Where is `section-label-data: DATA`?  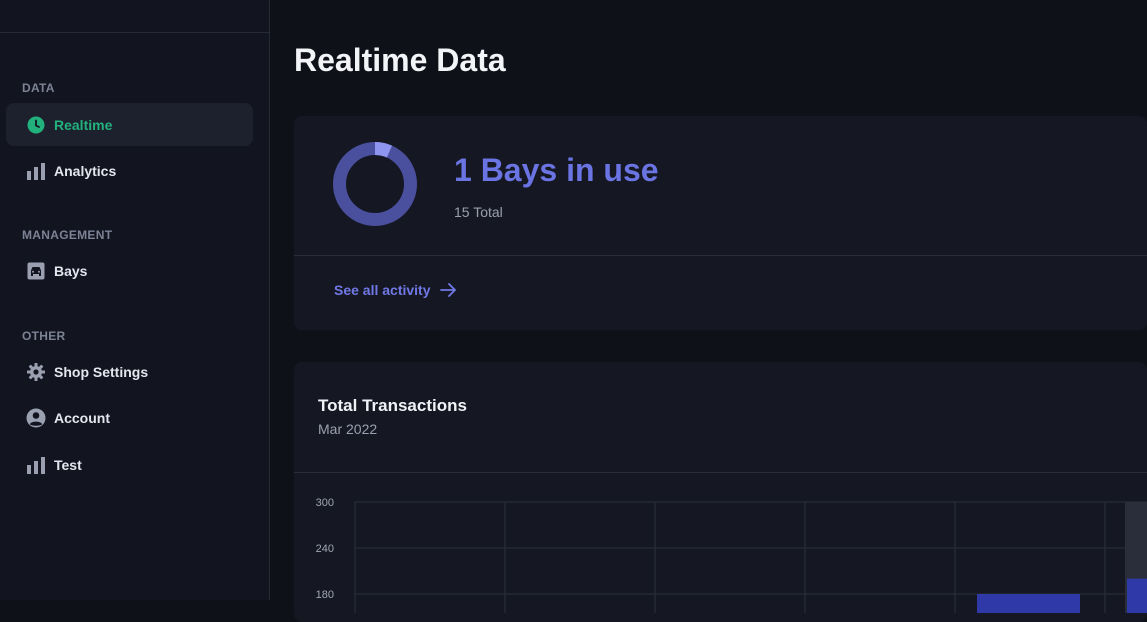
section-label-data: DATA is located at coordinates (38, 88).